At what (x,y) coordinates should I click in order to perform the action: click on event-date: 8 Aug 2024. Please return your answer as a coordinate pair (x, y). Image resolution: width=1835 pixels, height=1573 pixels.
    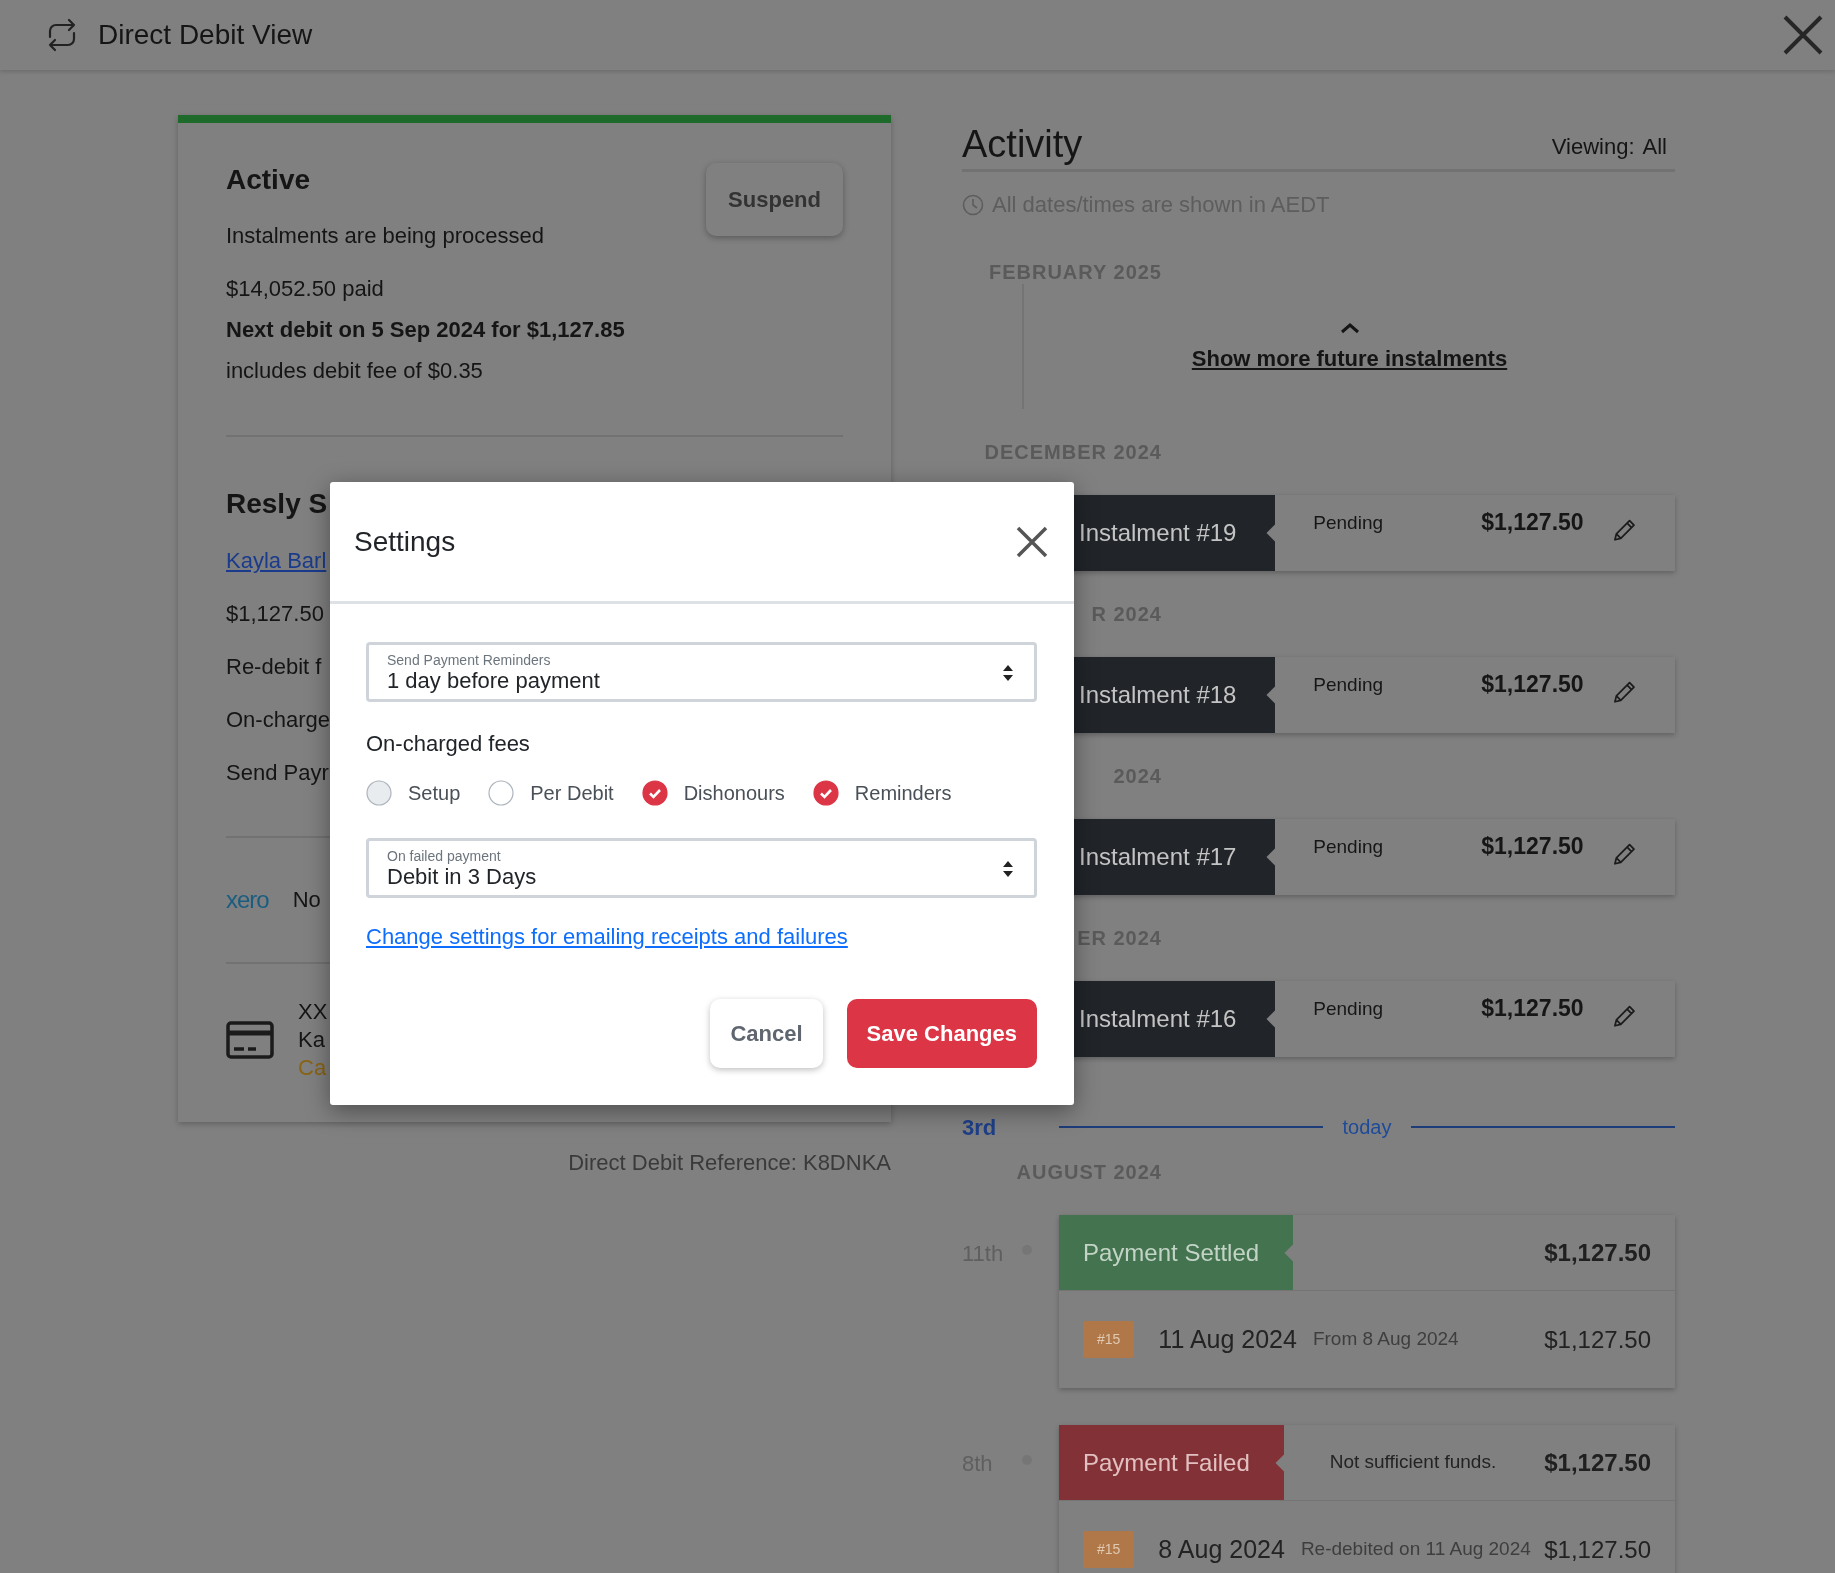
    Looking at the image, I should click on (1221, 1549).